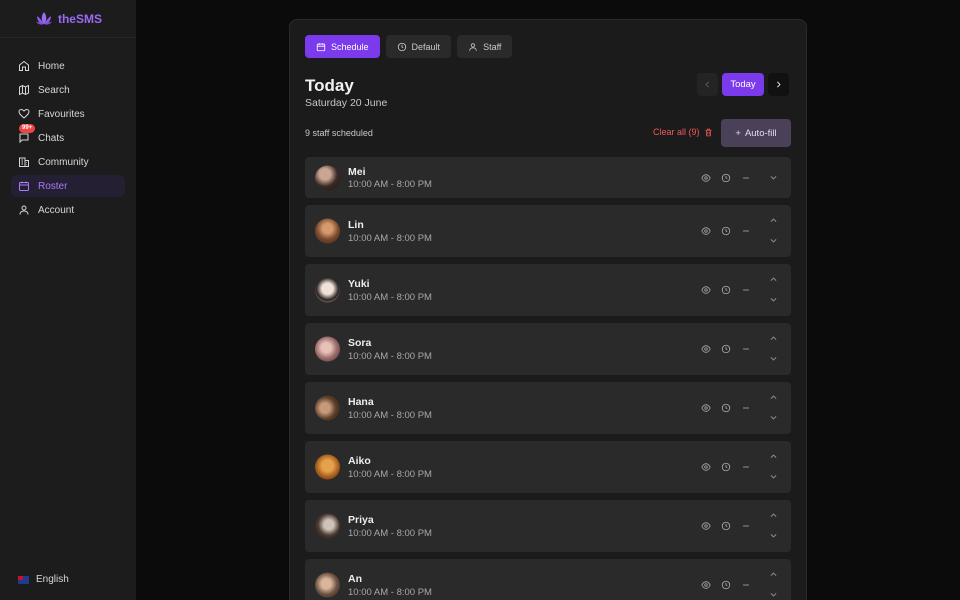 The height and width of the screenshot is (600, 960). I want to click on sidebar-item-search: Search, so click(68, 90).